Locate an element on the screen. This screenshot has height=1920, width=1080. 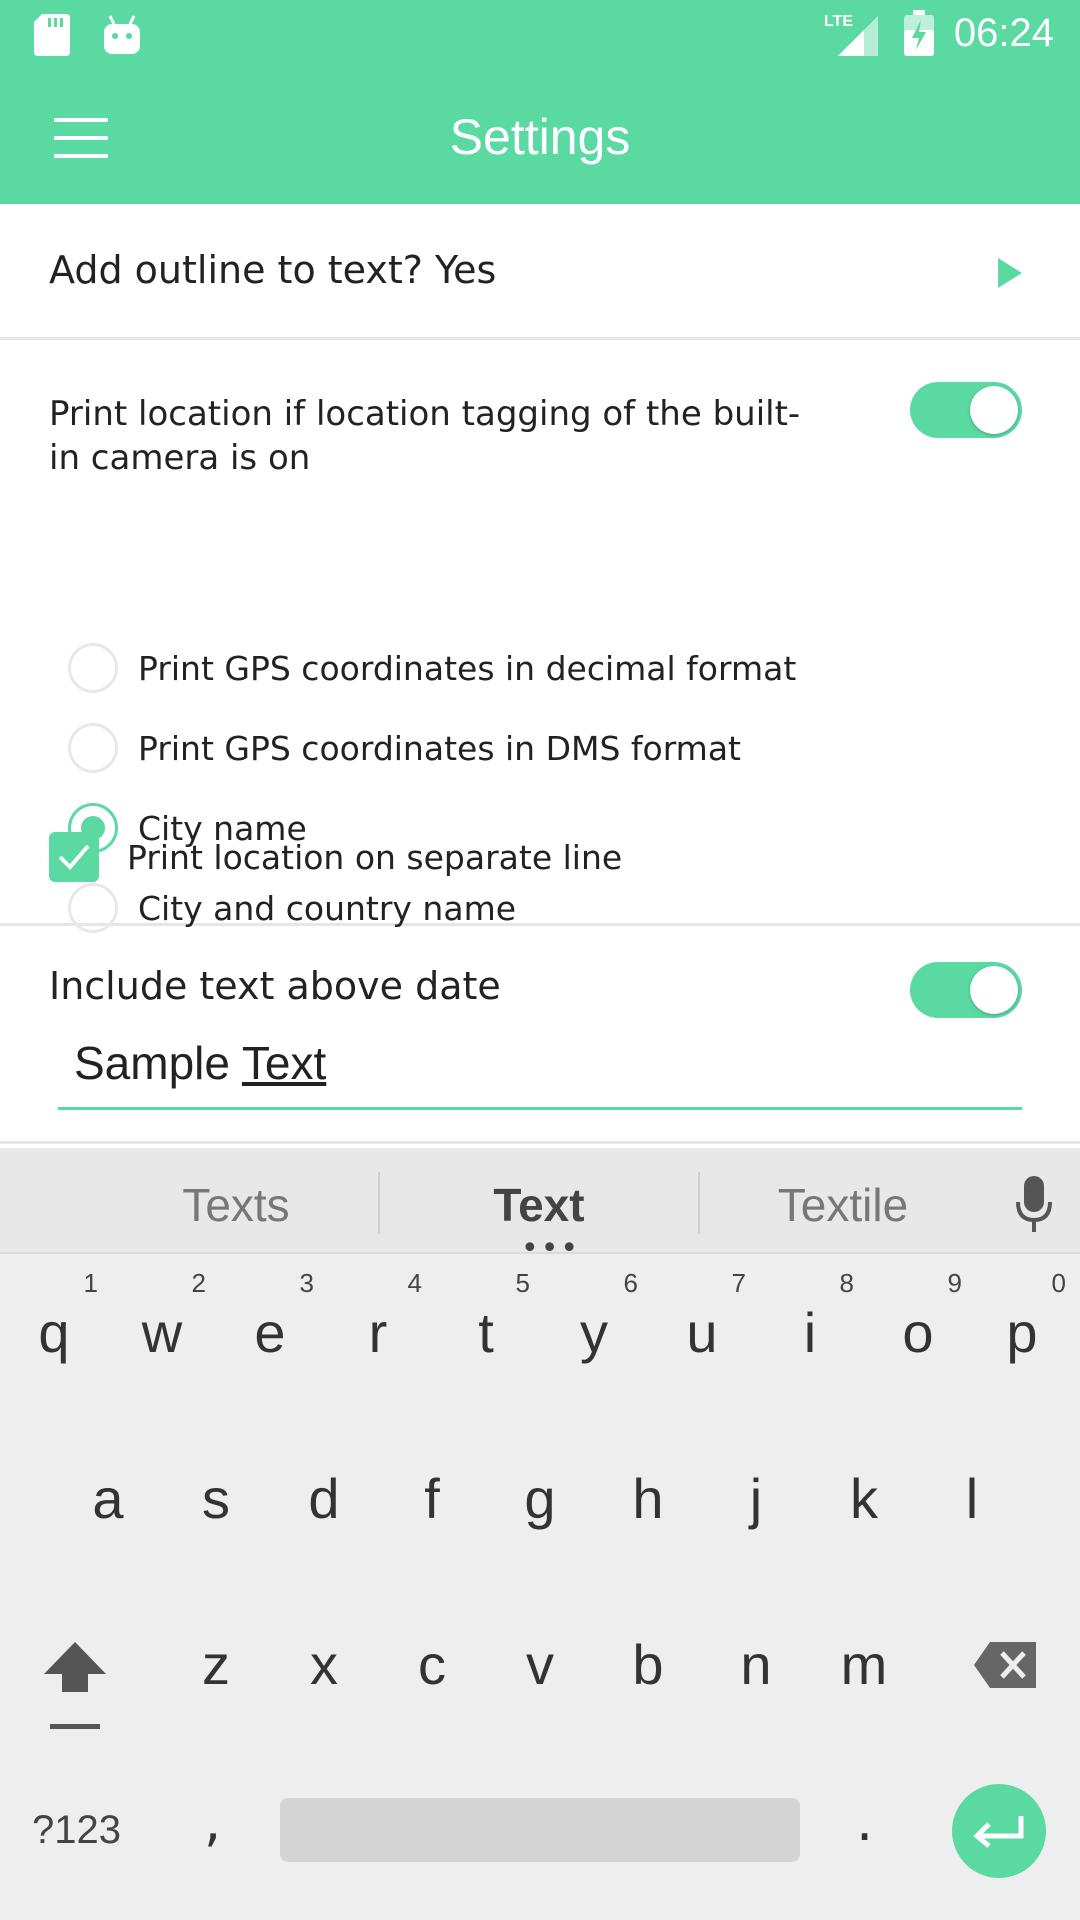
key-s: s is located at coordinates (216, 1498).